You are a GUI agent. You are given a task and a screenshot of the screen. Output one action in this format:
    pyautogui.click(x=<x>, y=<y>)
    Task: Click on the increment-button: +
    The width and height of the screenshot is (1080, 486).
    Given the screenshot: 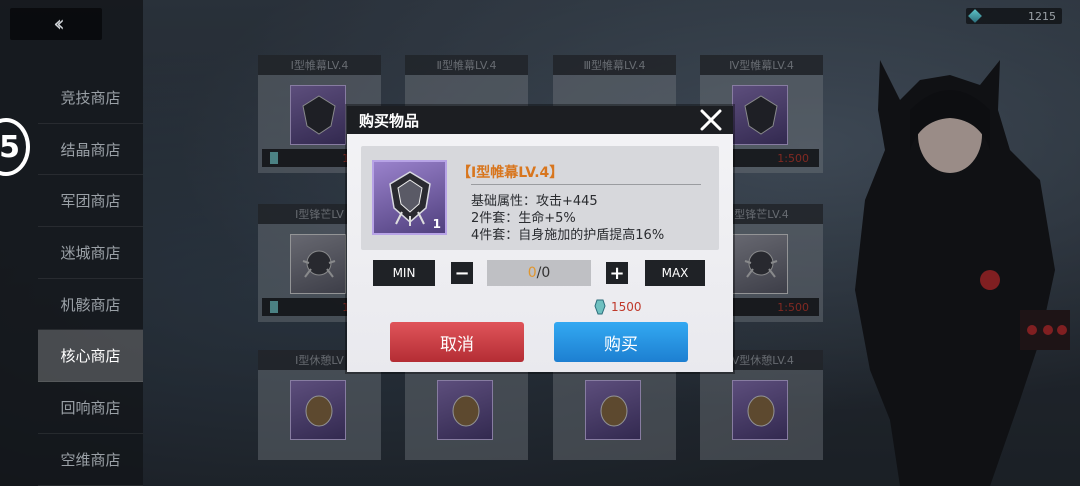 What is the action you would take?
    pyautogui.click(x=617, y=273)
    